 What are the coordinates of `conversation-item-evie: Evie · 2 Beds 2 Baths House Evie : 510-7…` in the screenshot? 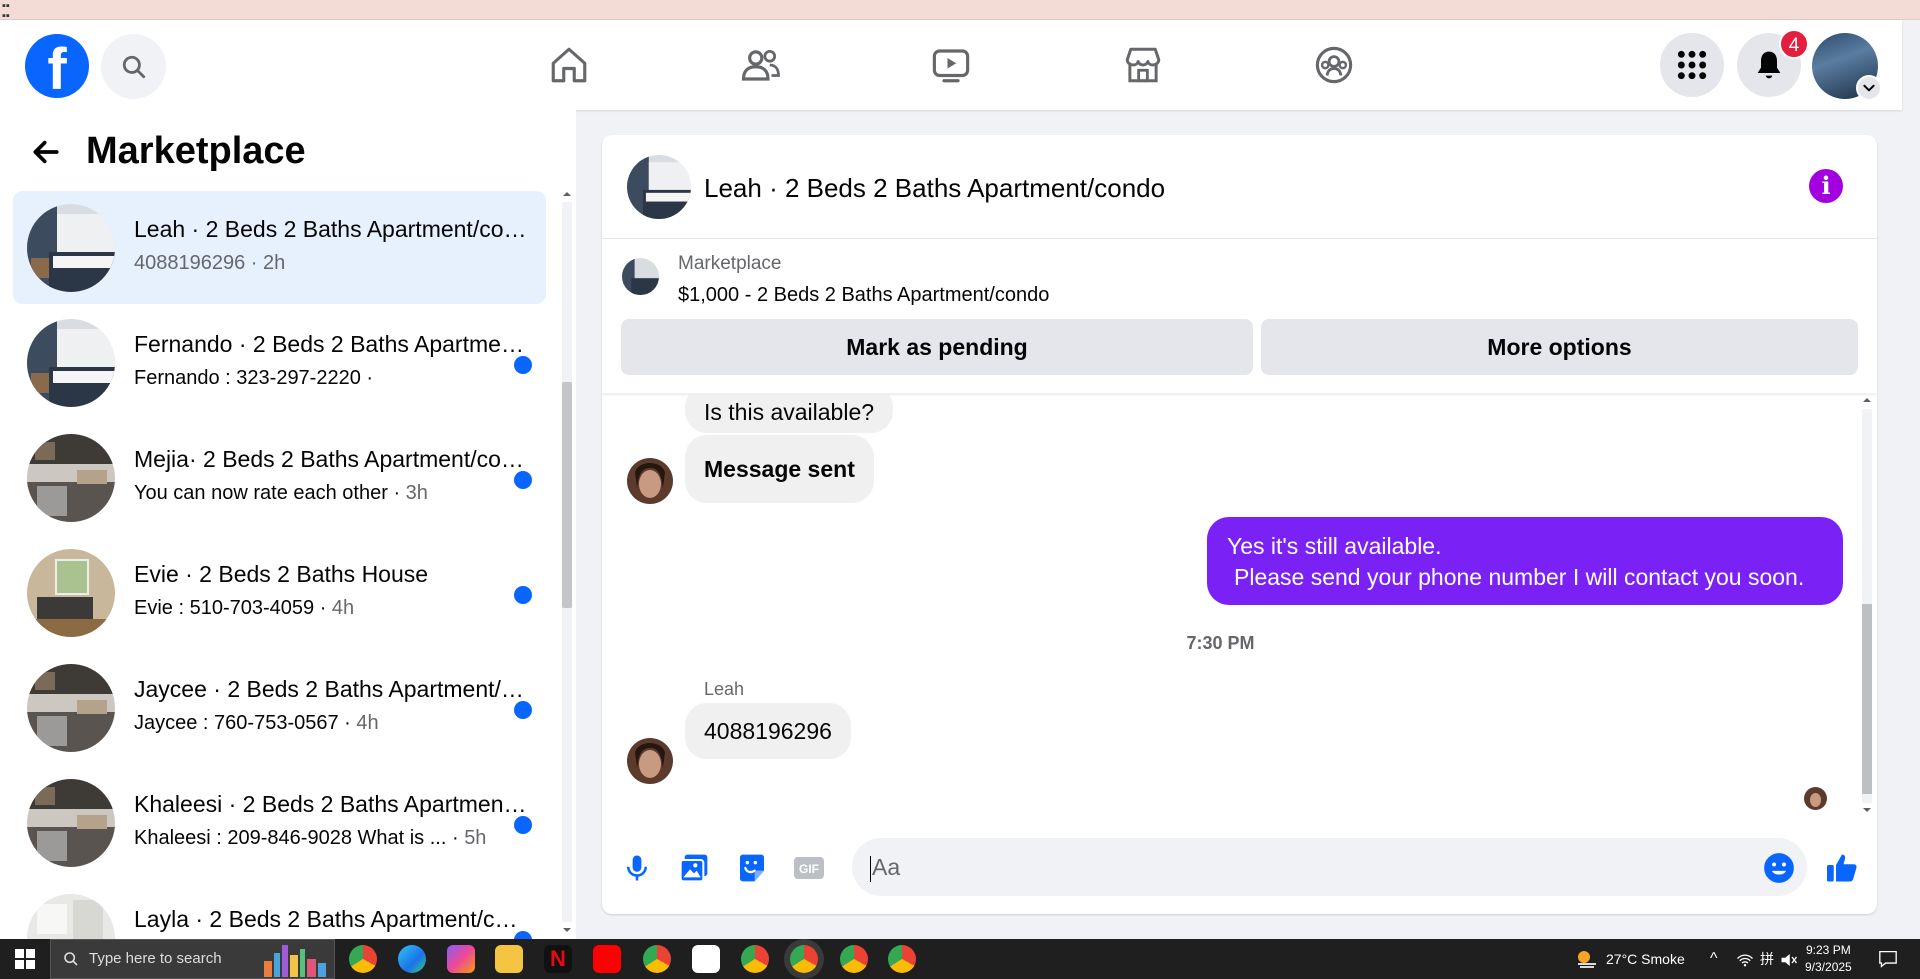 It's located at (279, 592).